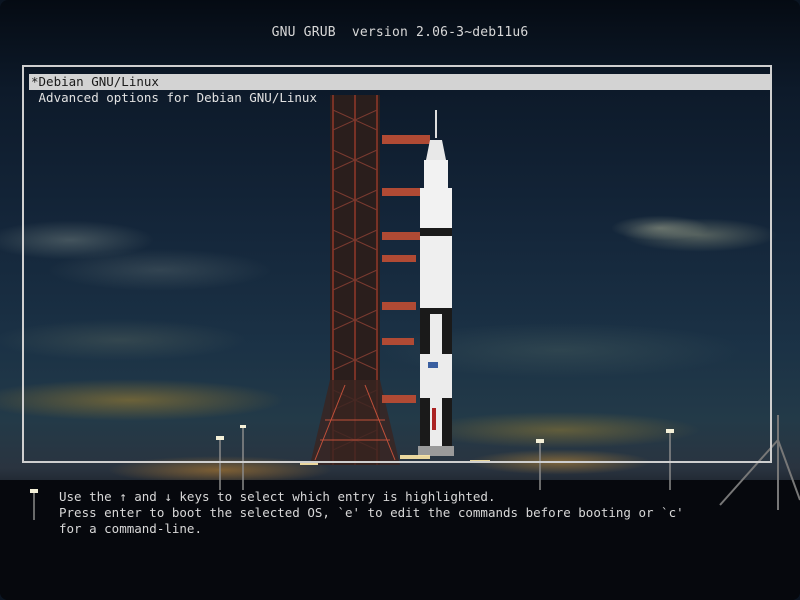  I want to click on grub-version-title: GNU GRUB version 2.06-3~deb11u6, so click(400, 32).